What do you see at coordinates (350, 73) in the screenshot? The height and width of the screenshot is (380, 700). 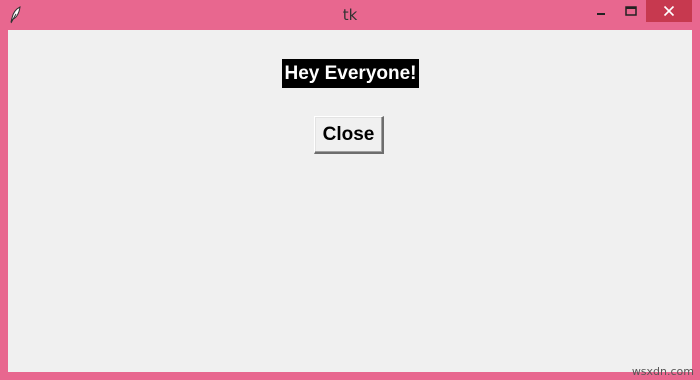 I see `greeting-label: Hey Everyone!` at bounding box center [350, 73].